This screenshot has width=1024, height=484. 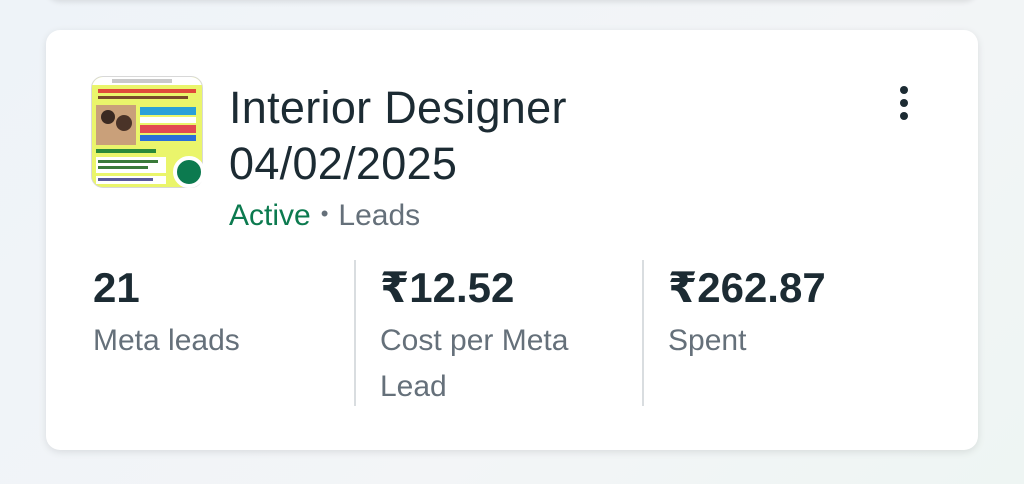 I want to click on metric-label: Meta leads, so click(x=166, y=340).